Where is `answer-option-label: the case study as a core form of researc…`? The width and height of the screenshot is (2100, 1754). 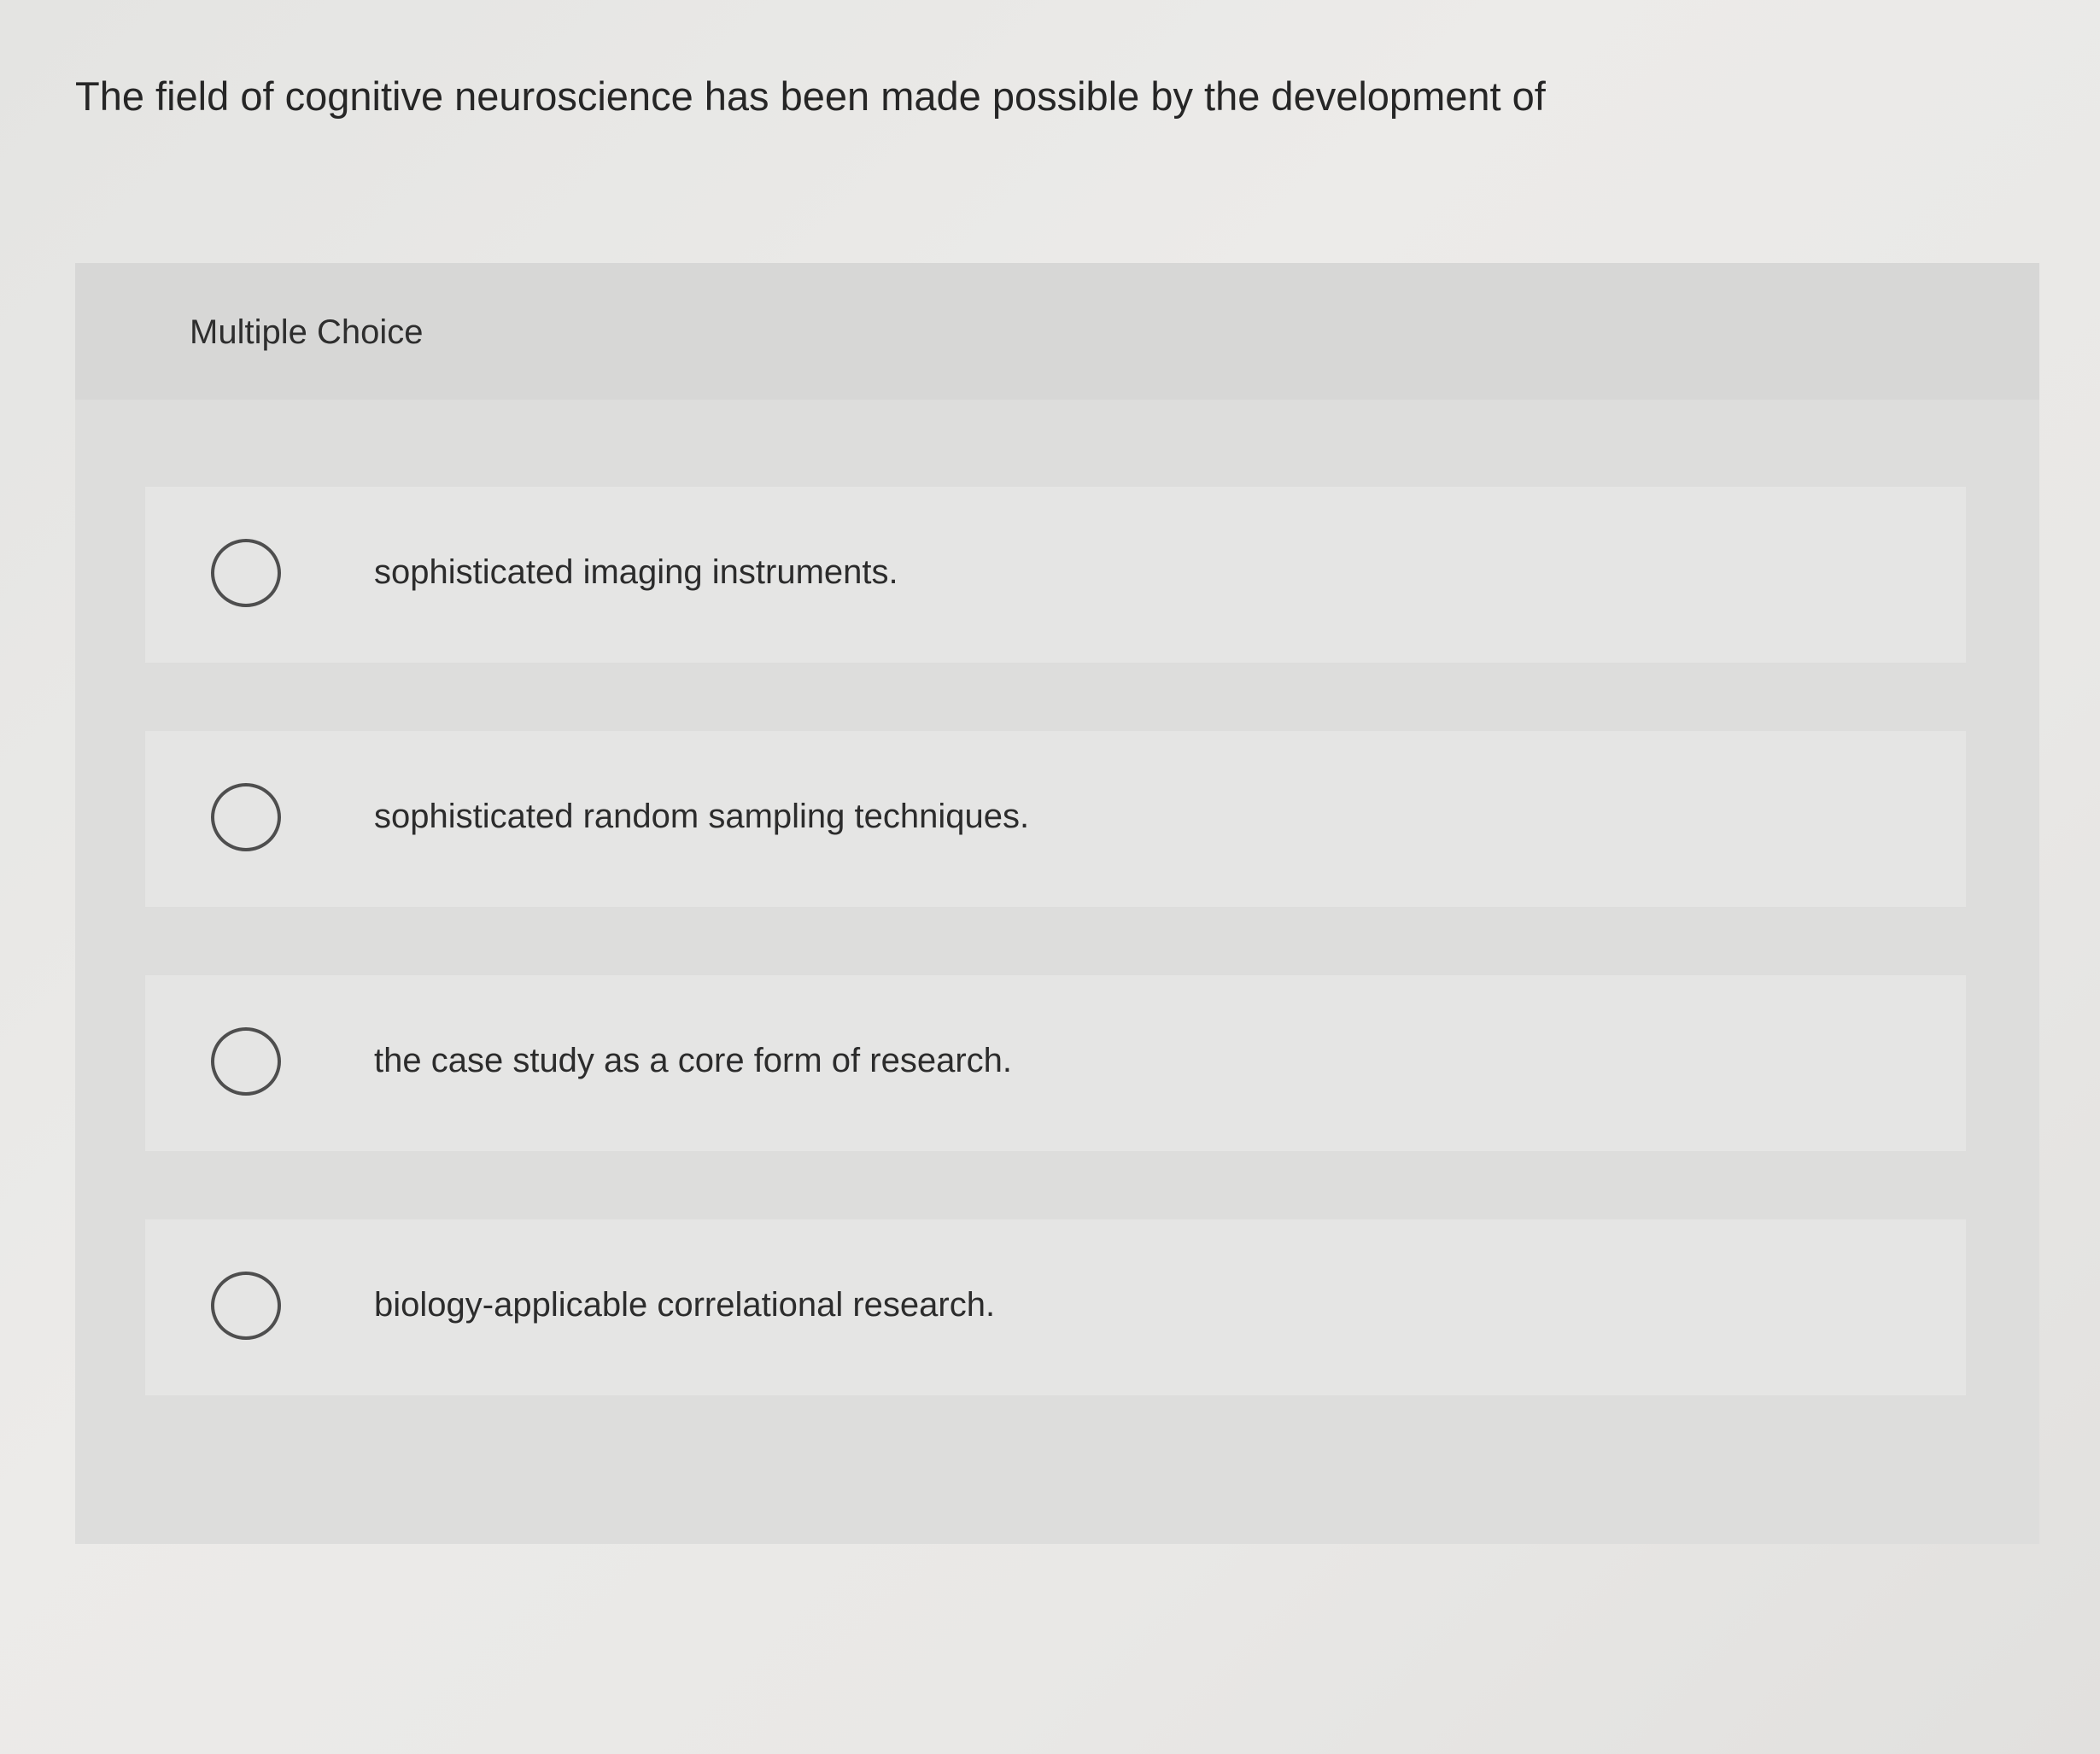 answer-option-label: the case study as a core form of researc… is located at coordinates (693, 1060).